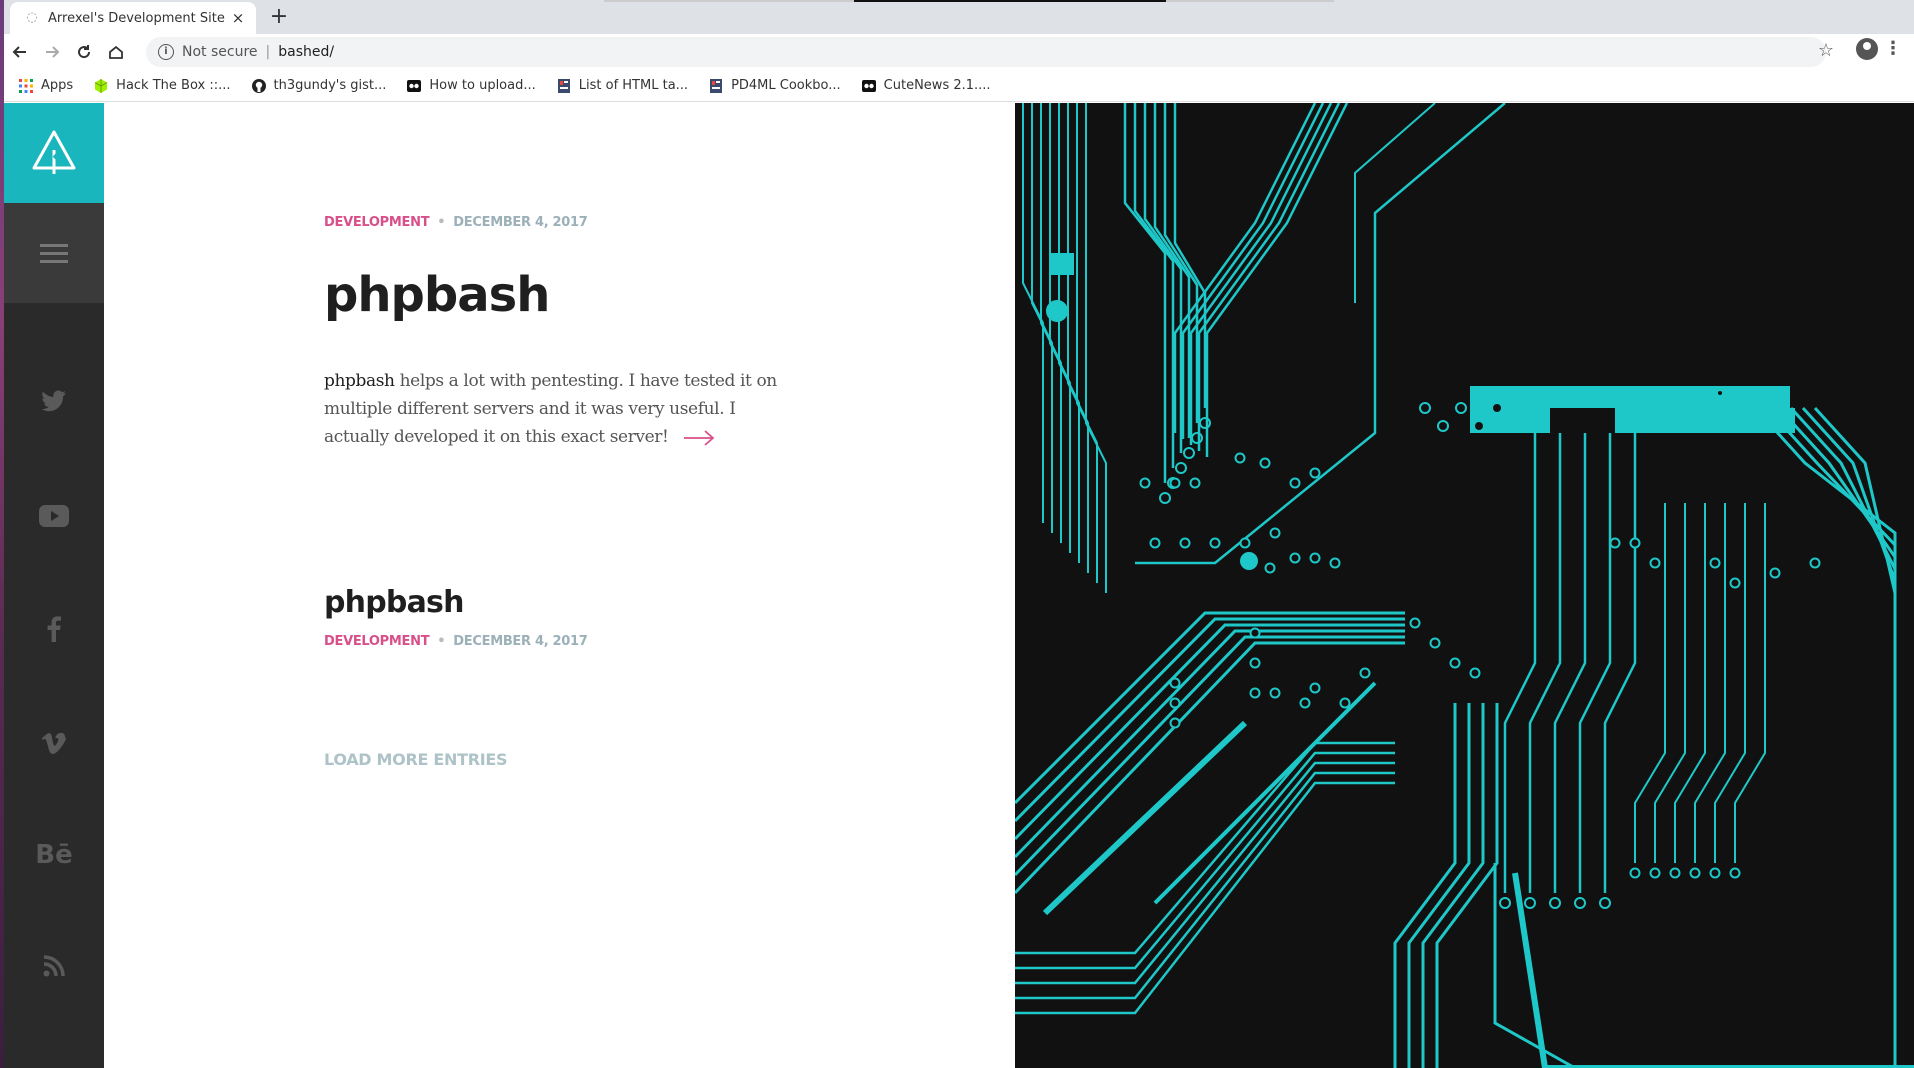  I want to click on bookmark-apps: Apps, so click(45, 86).